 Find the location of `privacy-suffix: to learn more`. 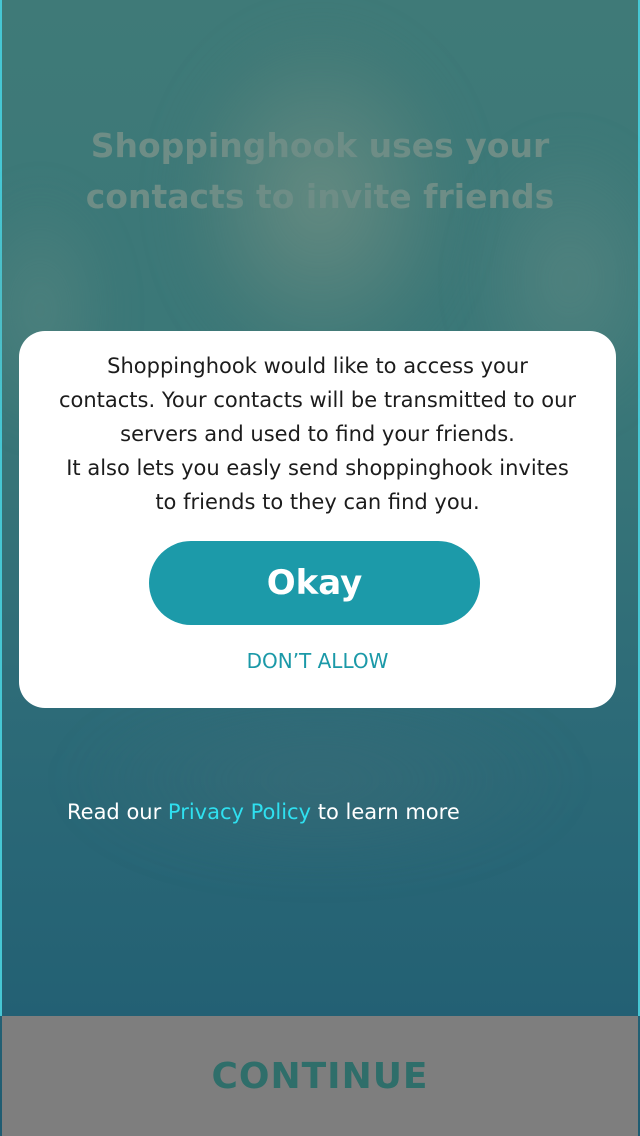

privacy-suffix: to learn more is located at coordinates (385, 812).